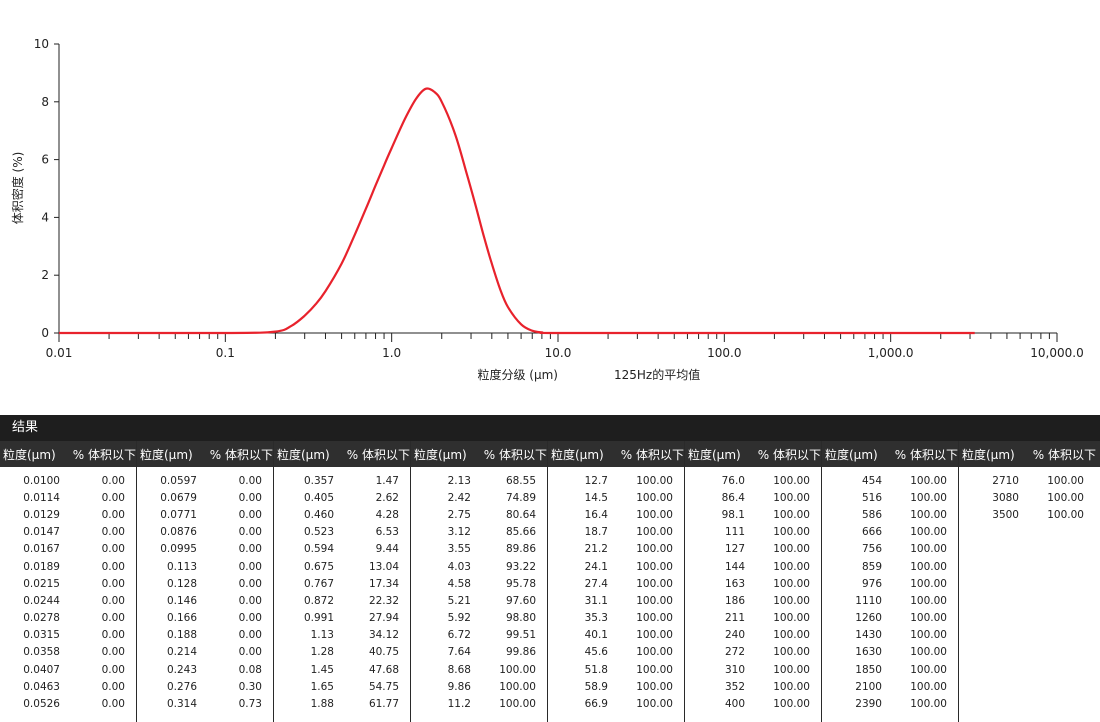  I want to click on size-cell: 31.1, so click(596, 600).